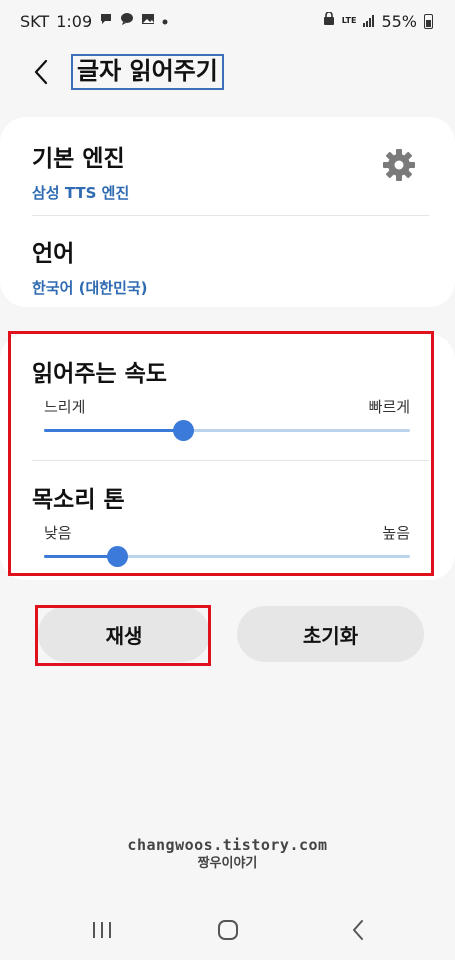  I want to click on default-engine-value: 삼성 TTS 엔진, so click(81, 193).